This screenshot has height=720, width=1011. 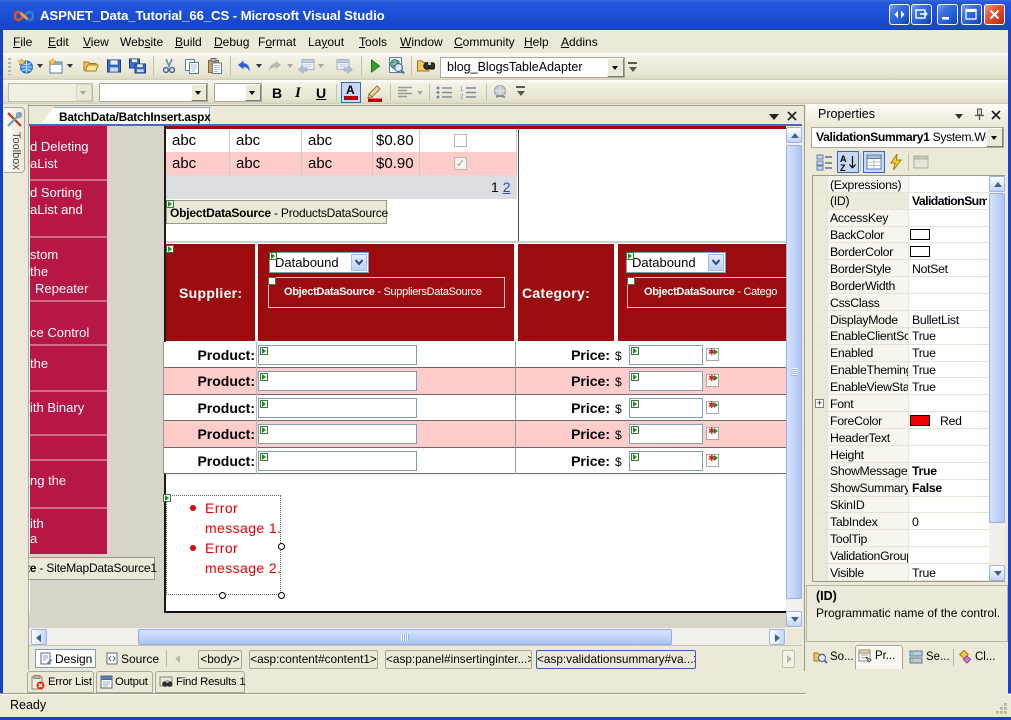 What do you see at coordinates (843, 167) in the screenshot?
I see `svg-text: Z` at bounding box center [843, 167].